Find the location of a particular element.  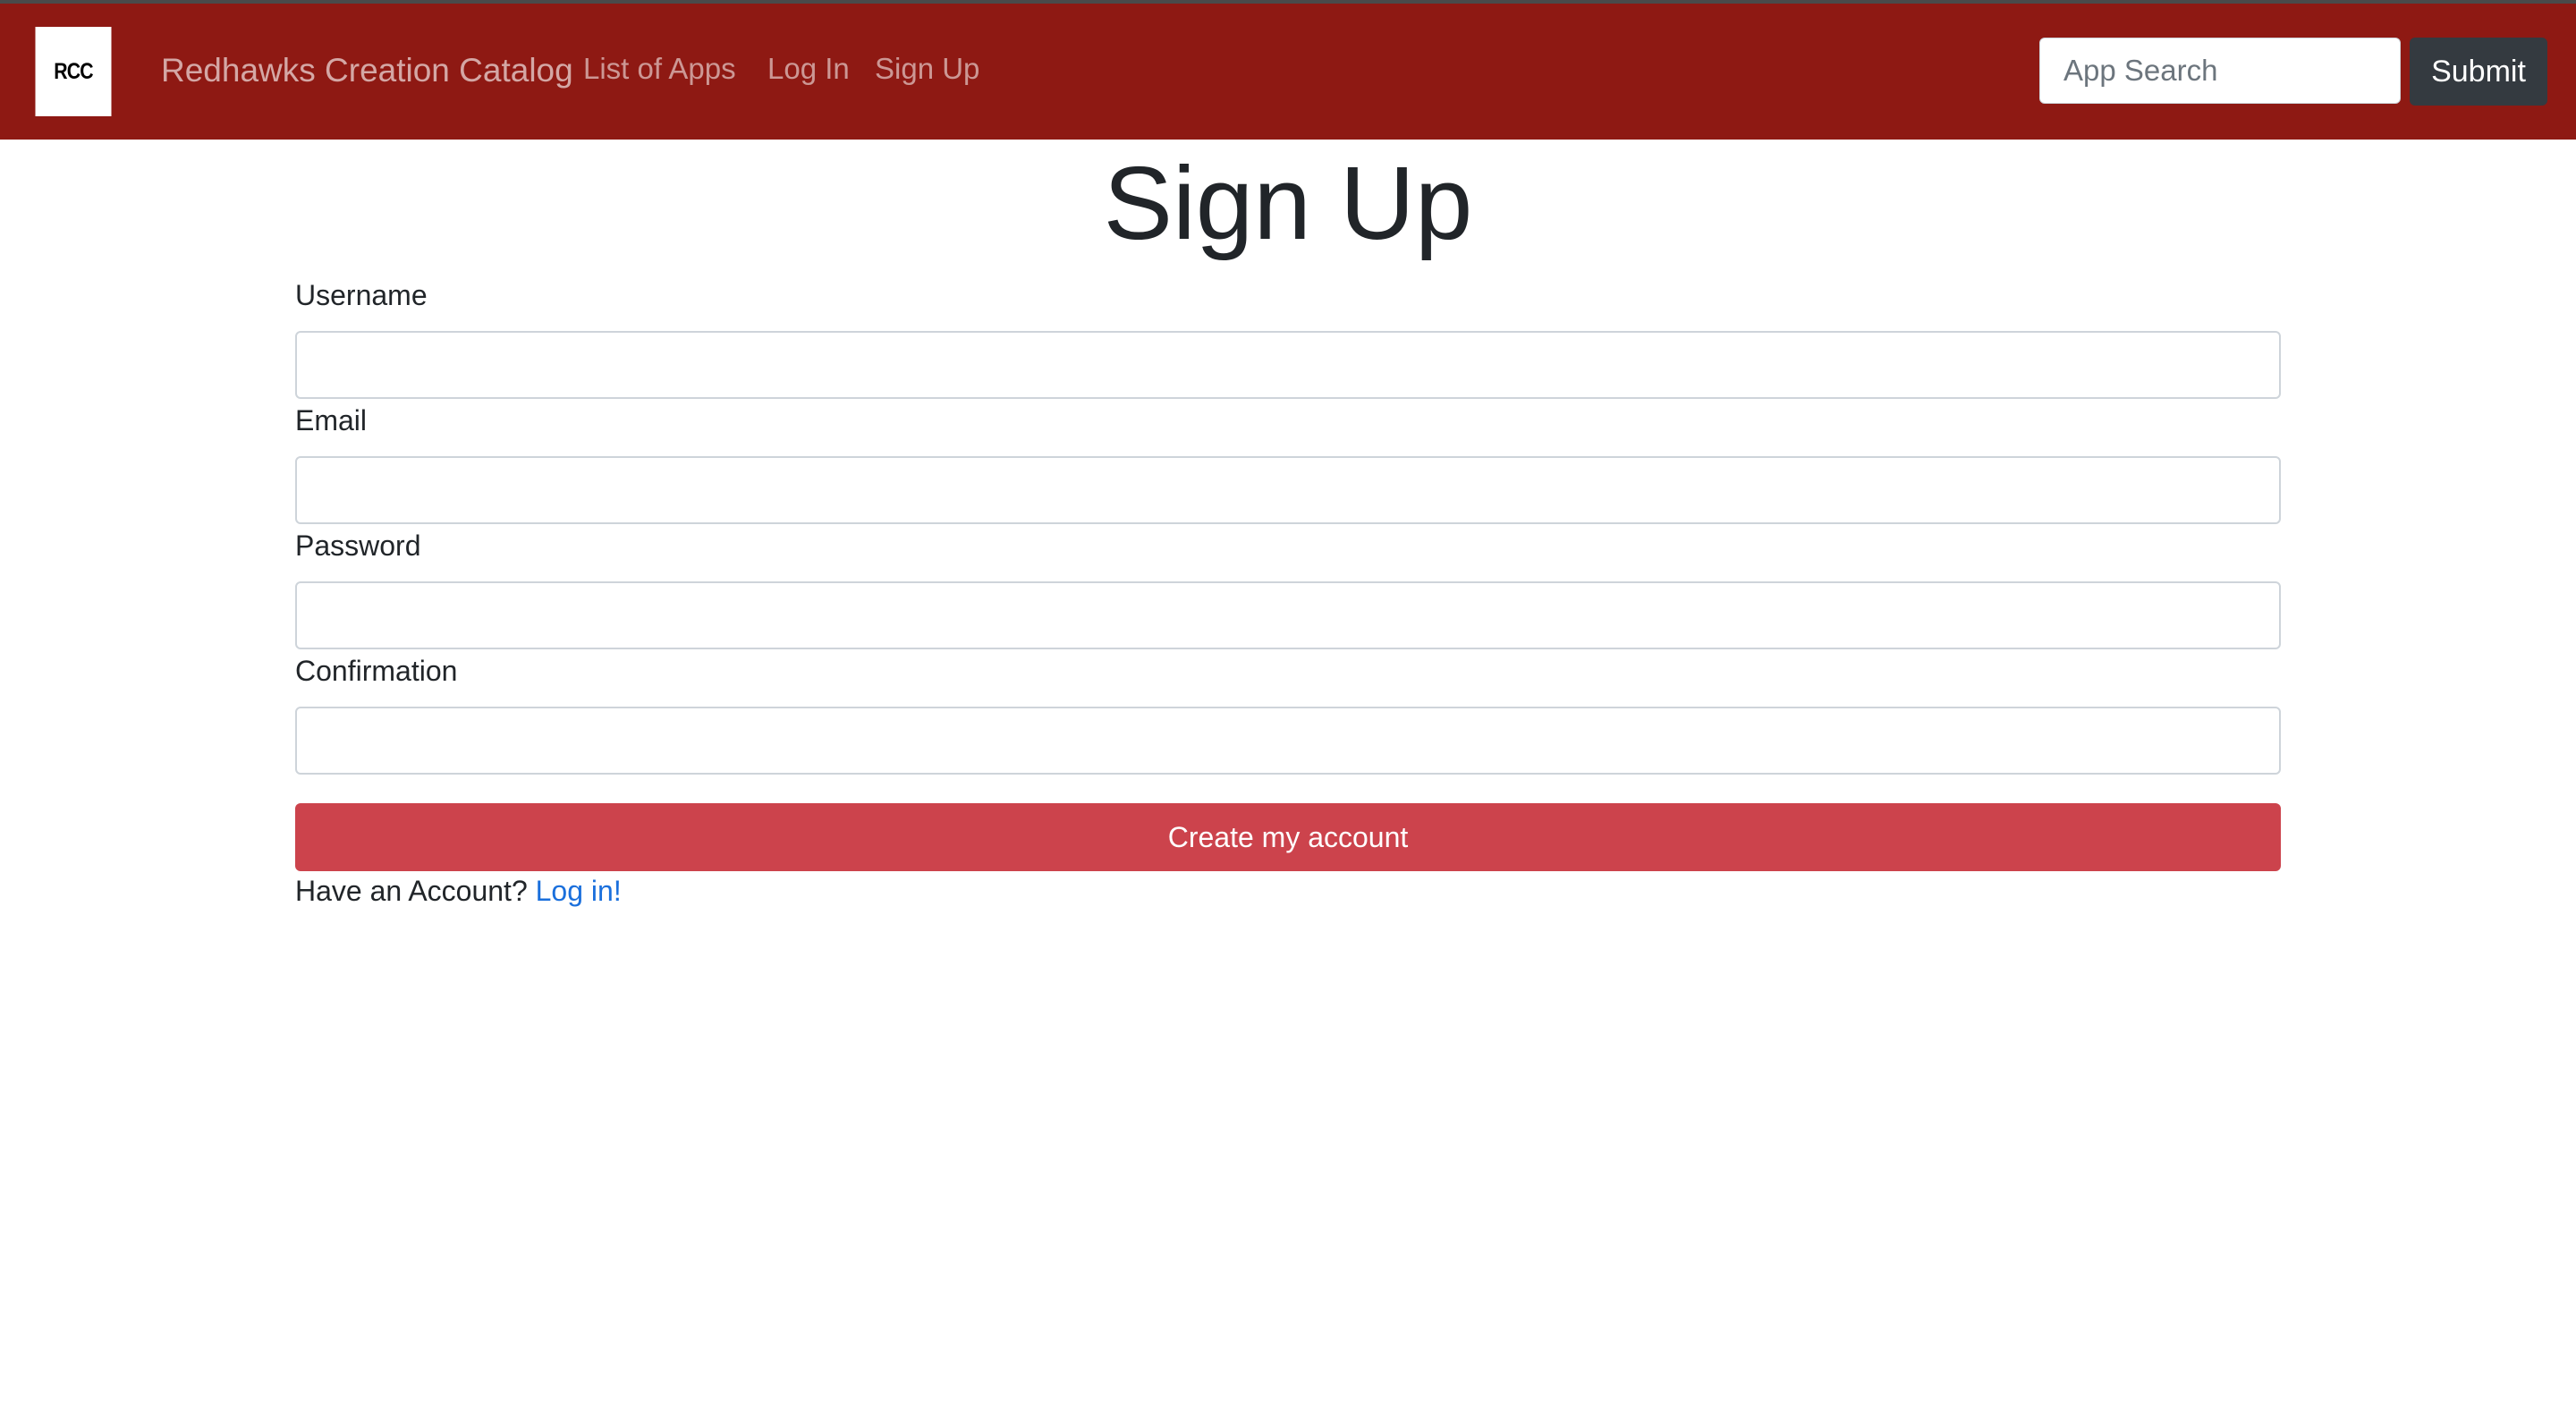

password-field is located at coordinates (1288, 615).